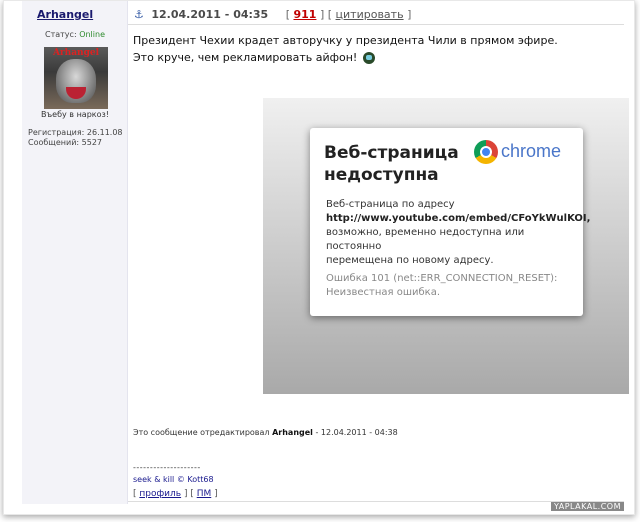  Describe the element at coordinates (292, 432) in the screenshot. I see `editor-name: Arhangel` at that location.